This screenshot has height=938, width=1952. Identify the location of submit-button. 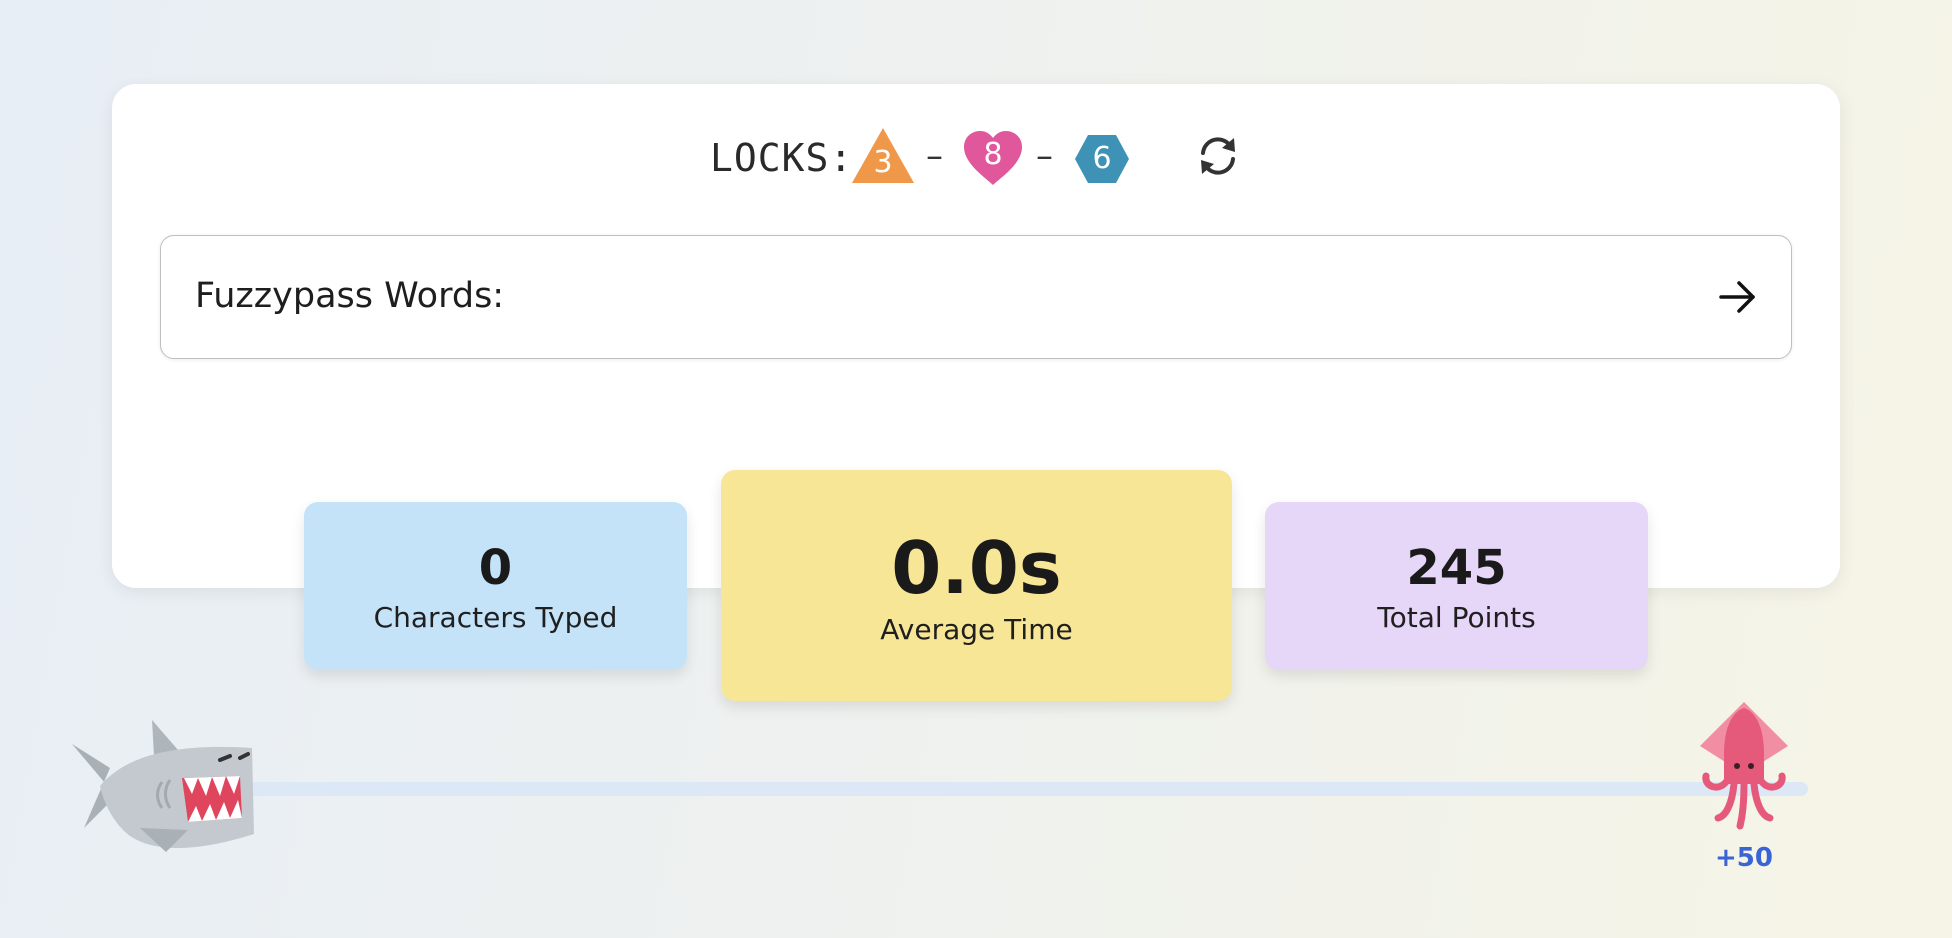
(1738, 297).